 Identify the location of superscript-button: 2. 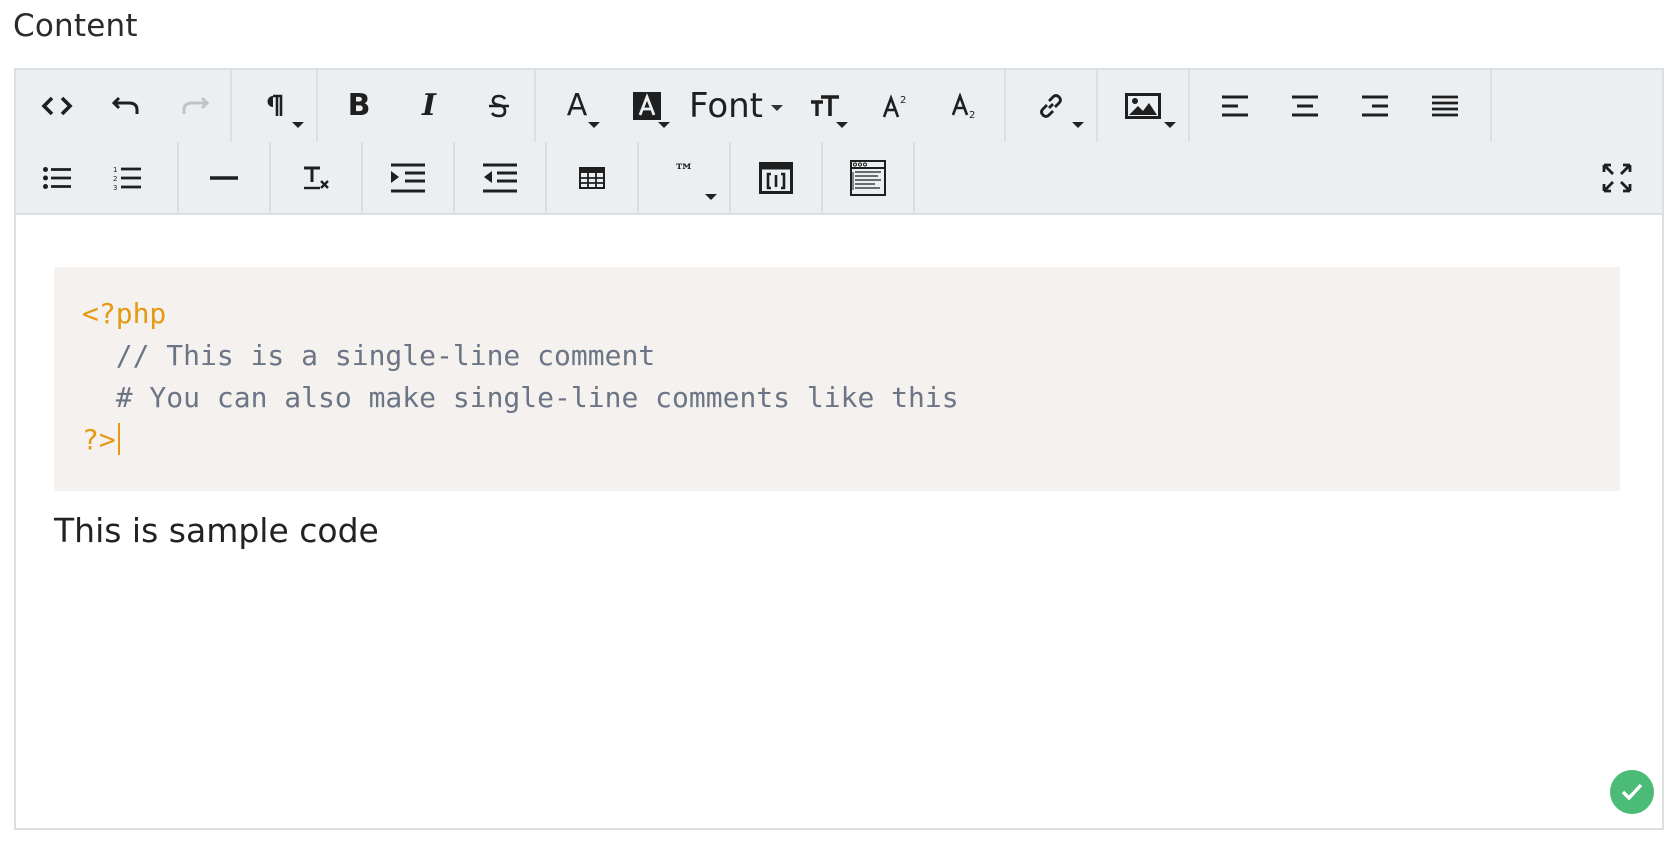
(895, 106).